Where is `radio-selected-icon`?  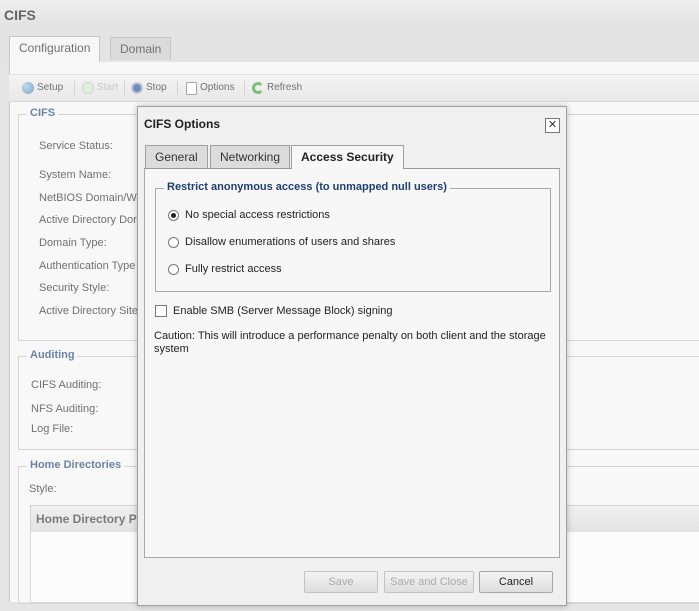 radio-selected-icon is located at coordinates (173, 215).